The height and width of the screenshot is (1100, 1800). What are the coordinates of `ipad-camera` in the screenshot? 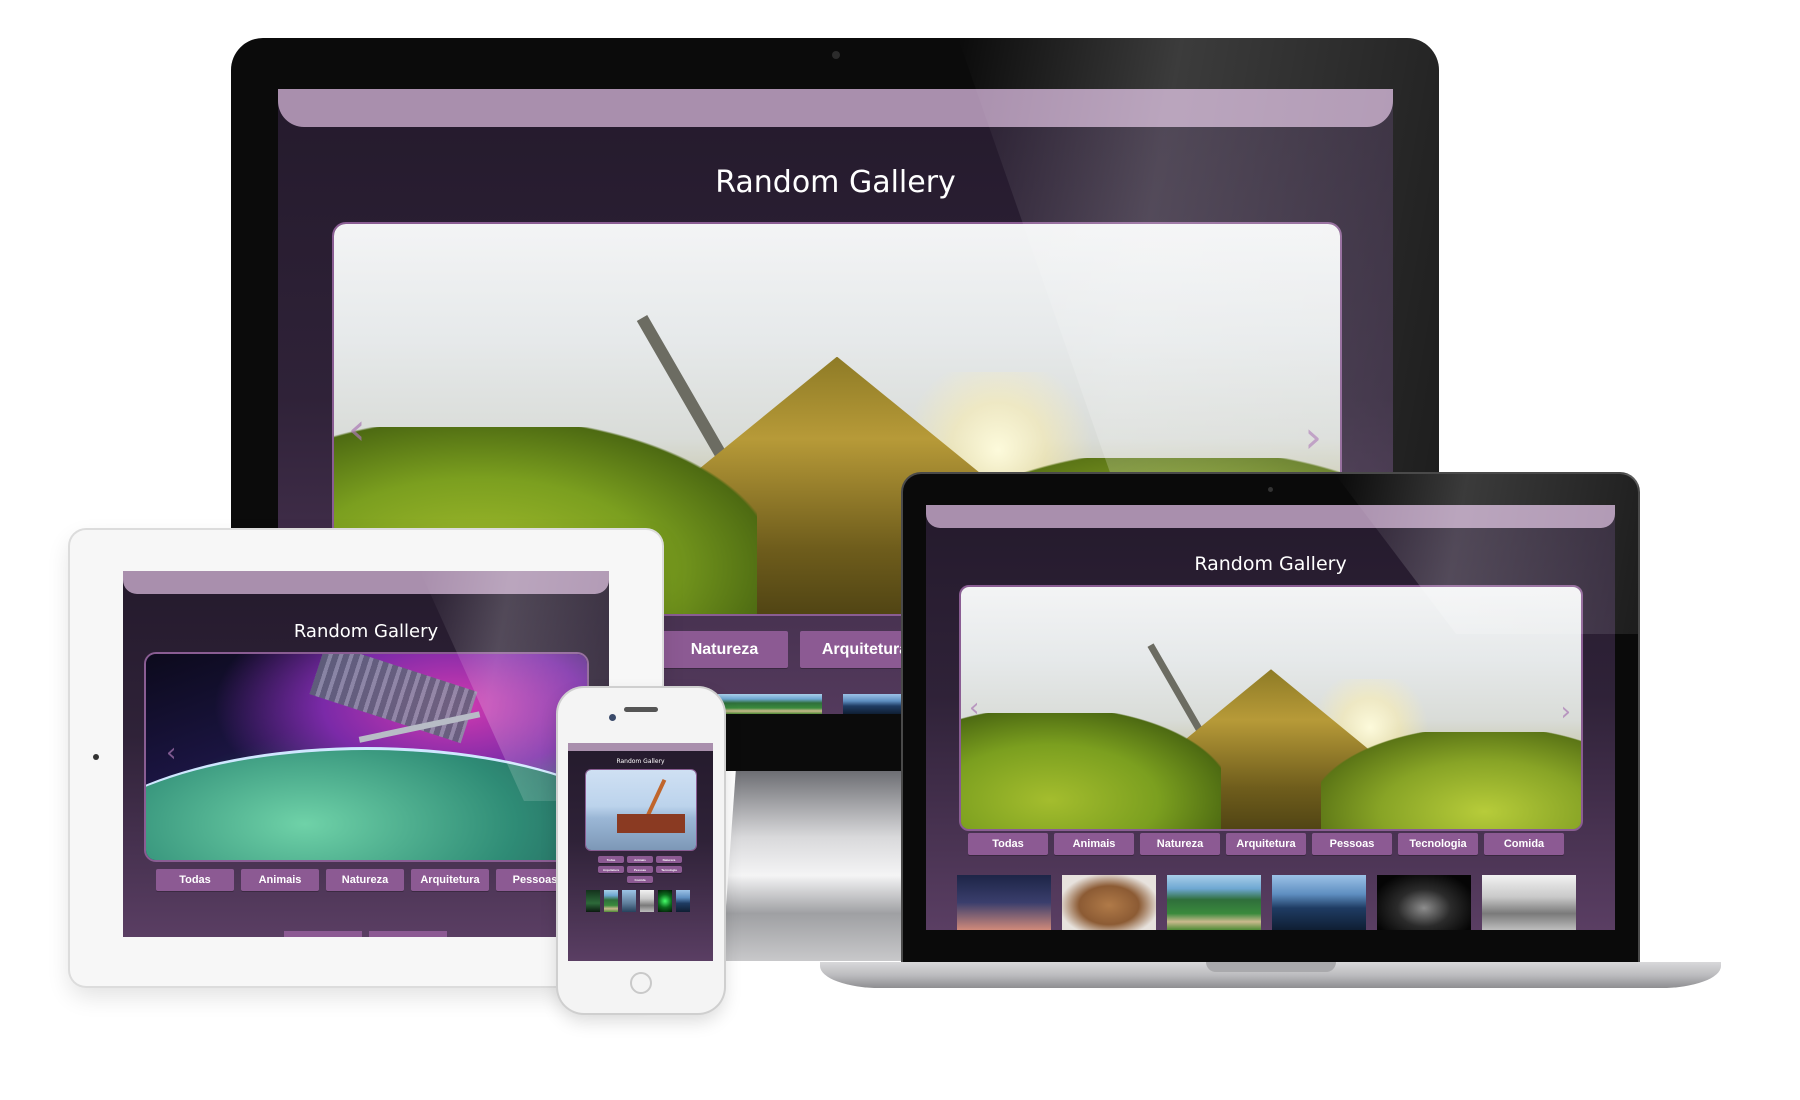 It's located at (96, 757).